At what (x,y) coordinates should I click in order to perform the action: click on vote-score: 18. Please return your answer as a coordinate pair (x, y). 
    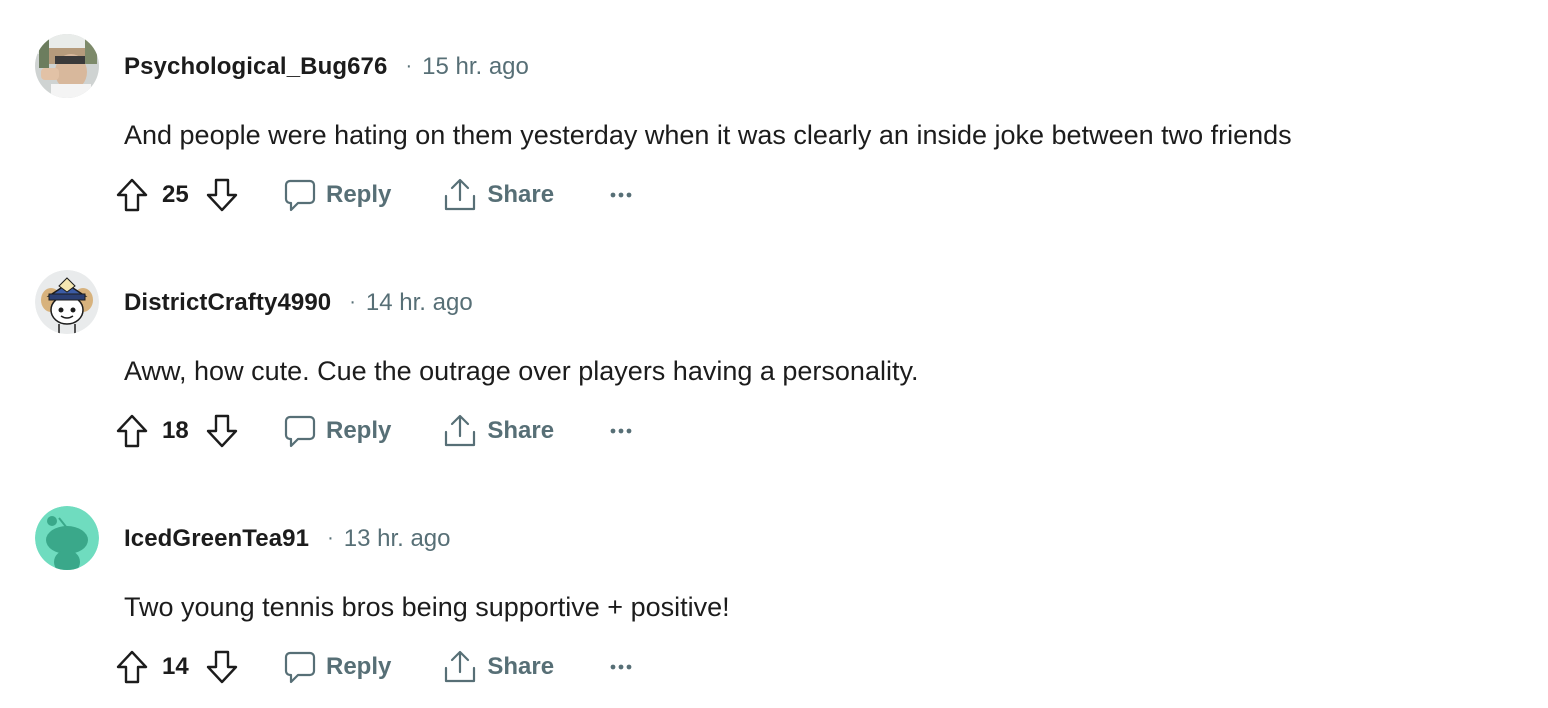
    Looking at the image, I should click on (175, 430).